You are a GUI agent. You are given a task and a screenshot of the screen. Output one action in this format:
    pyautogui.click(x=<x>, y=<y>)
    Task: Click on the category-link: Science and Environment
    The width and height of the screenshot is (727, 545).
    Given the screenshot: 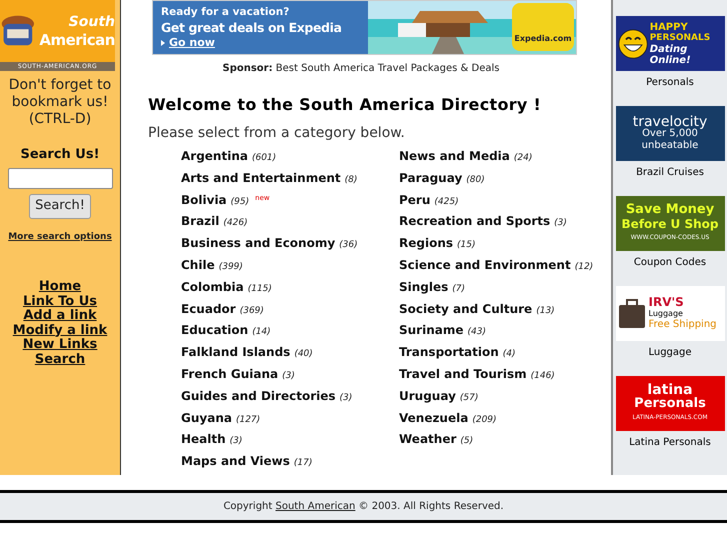 What is the action you would take?
    pyautogui.click(x=485, y=265)
    